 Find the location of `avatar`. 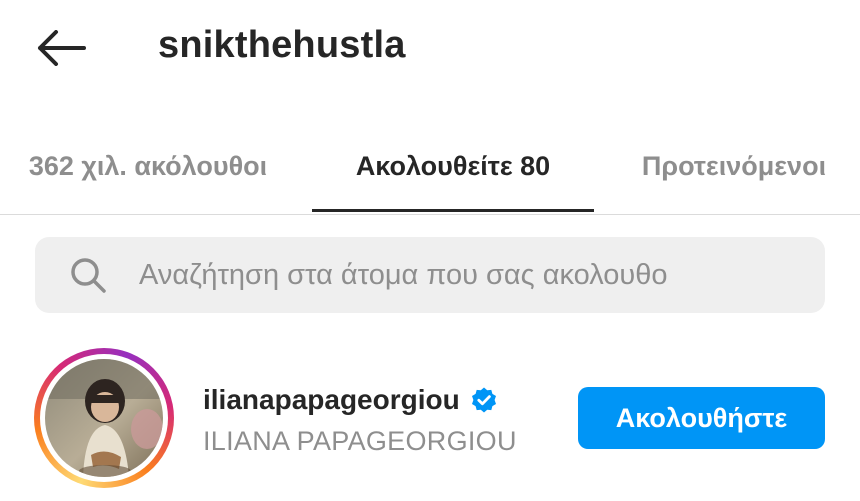

avatar is located at coordinates (104, 418).